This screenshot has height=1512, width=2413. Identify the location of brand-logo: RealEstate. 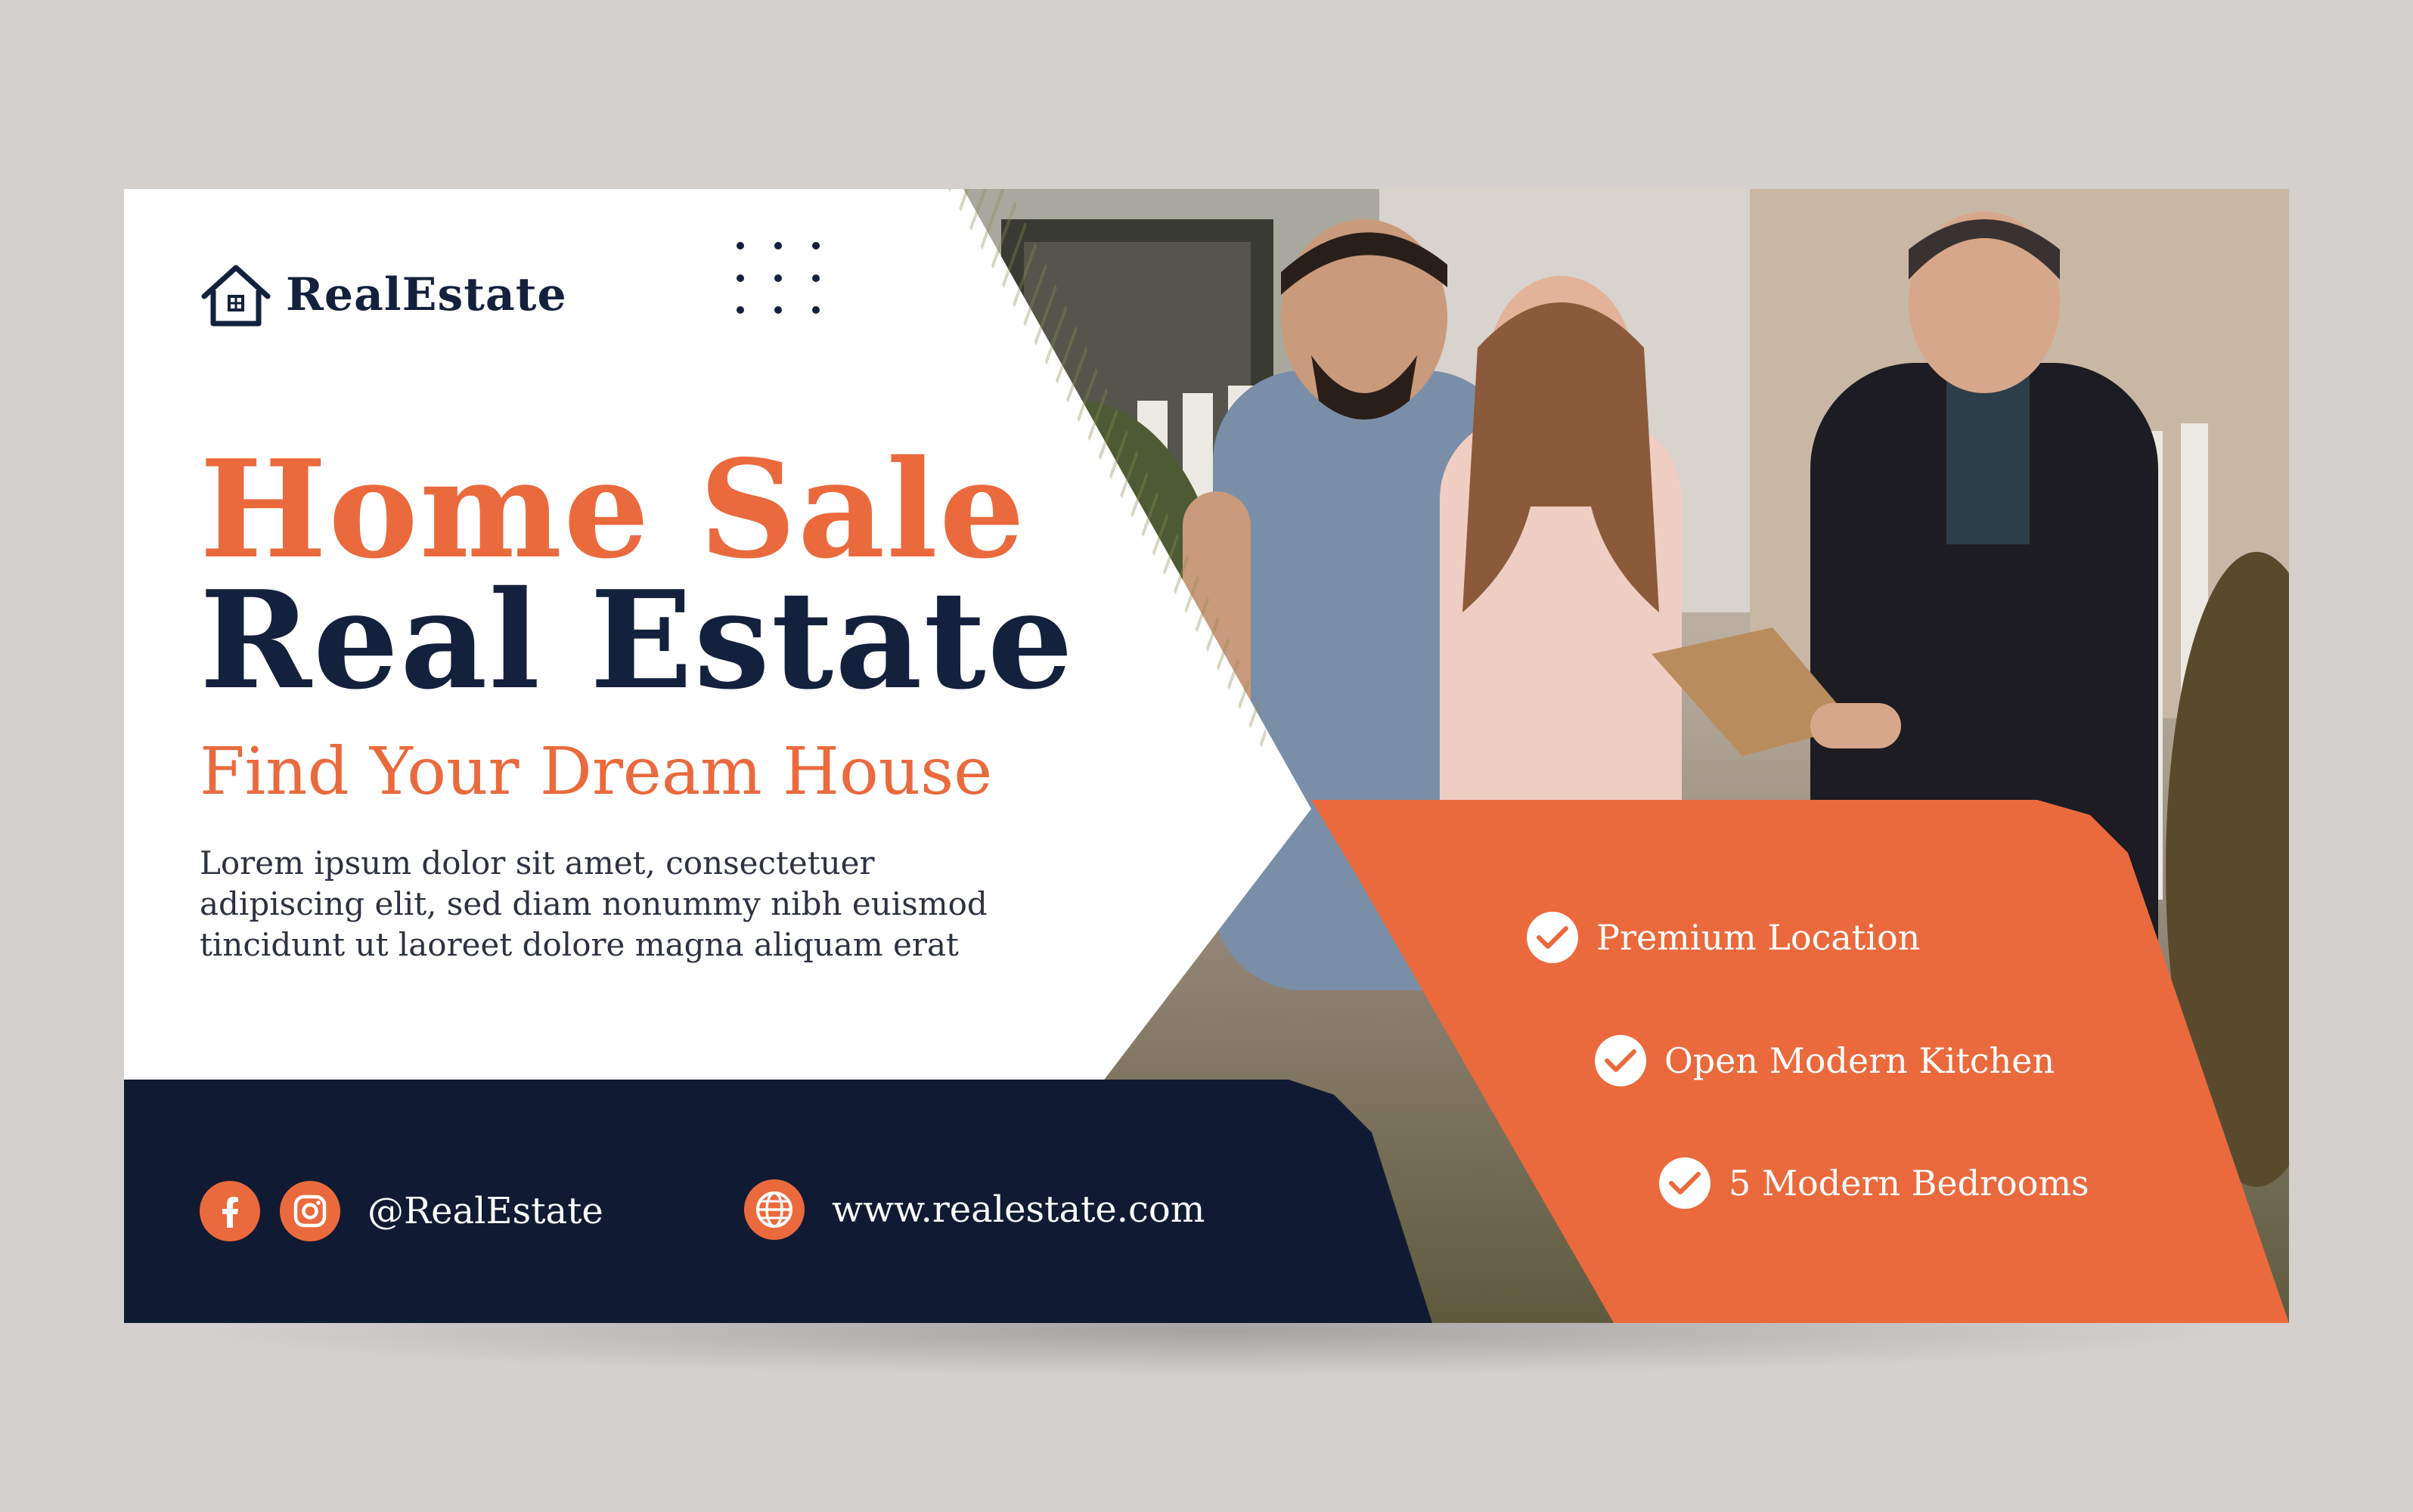
(383, 295).